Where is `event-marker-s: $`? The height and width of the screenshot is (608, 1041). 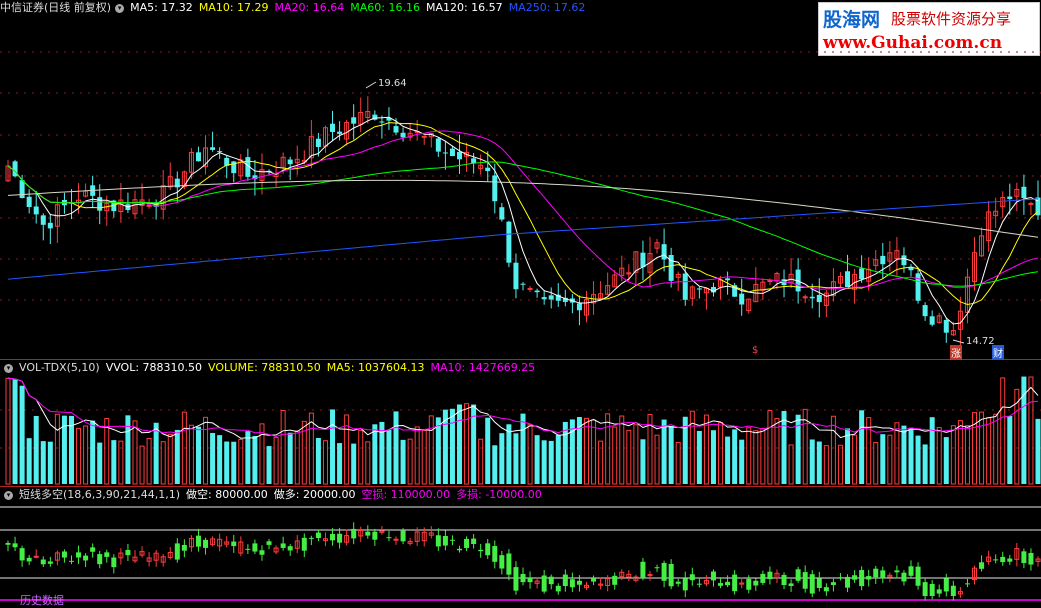 event-marker-s: $ is located at coordinates (755, 350).